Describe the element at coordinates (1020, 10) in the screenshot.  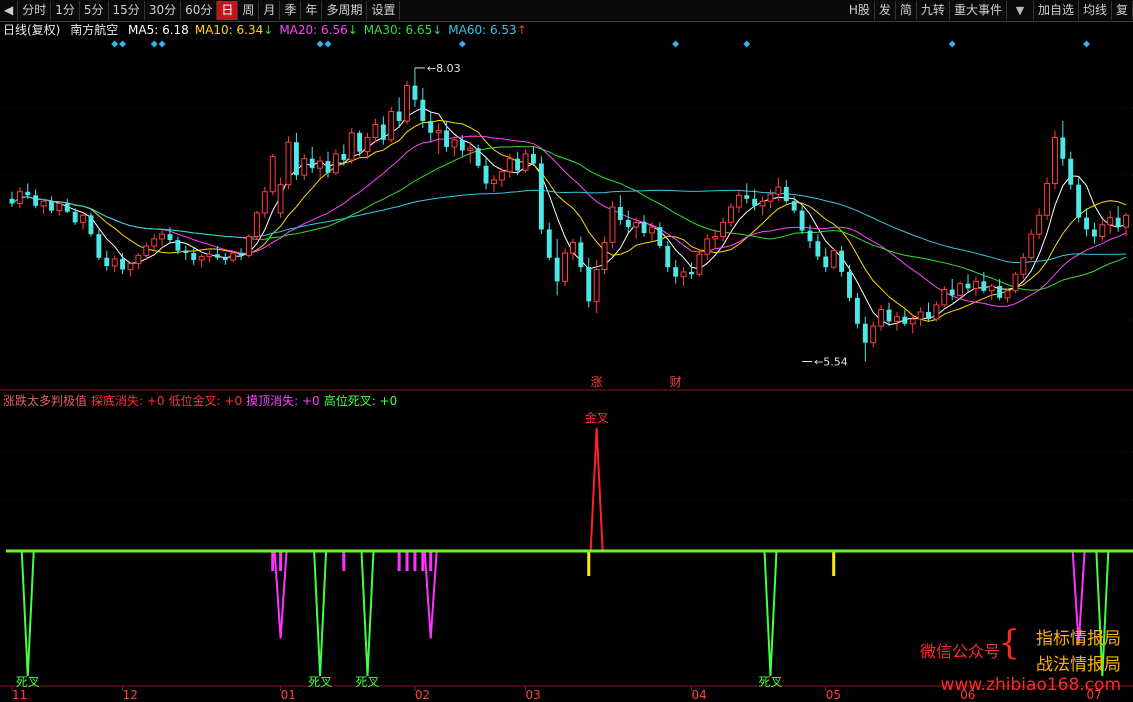
I see `more-dropdown-button: ▼` at that location.